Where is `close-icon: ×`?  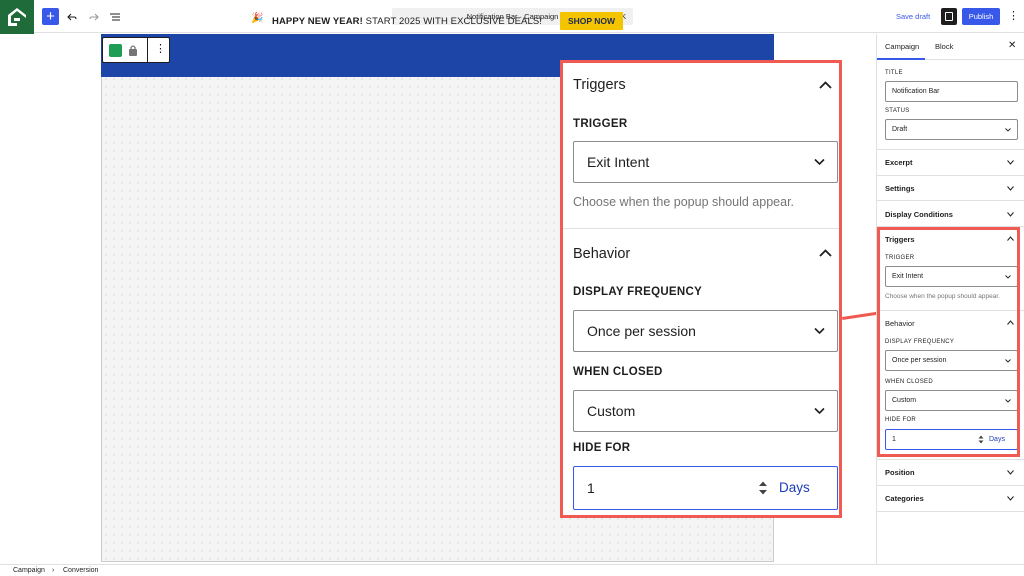 close-icon: × is located at coordinates (759, 18).